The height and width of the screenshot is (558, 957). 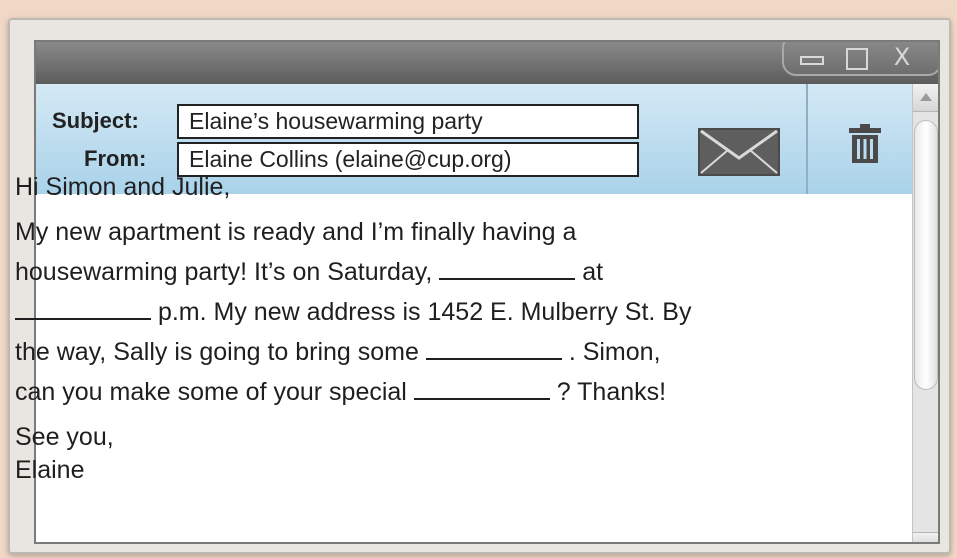 What do you see at coordinates (854, 57) in the screenshot?
I see `maximize-button` at bounding box center [854, 57].